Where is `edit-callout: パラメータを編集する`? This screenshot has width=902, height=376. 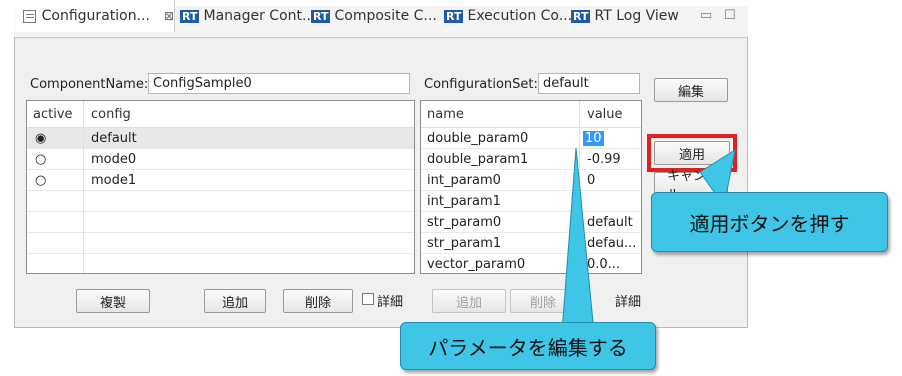 edit-callout: パラメータを編集する is located at coordinates (528, 346).